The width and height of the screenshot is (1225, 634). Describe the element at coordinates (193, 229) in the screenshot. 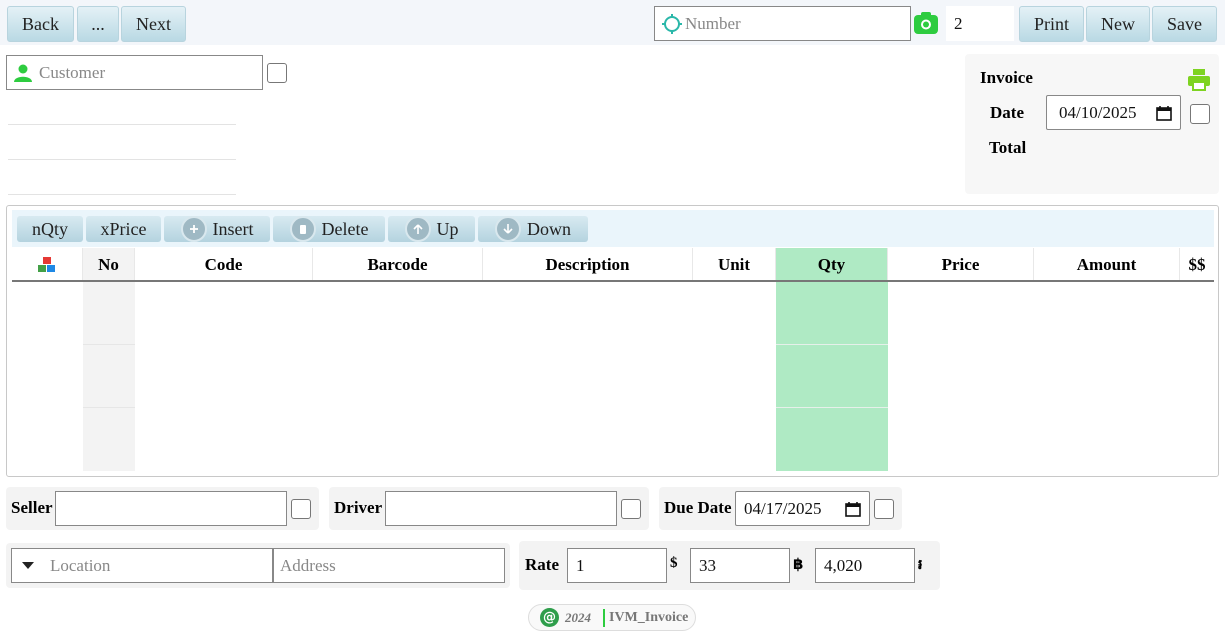

I see `plus-circle-icon` at that location.